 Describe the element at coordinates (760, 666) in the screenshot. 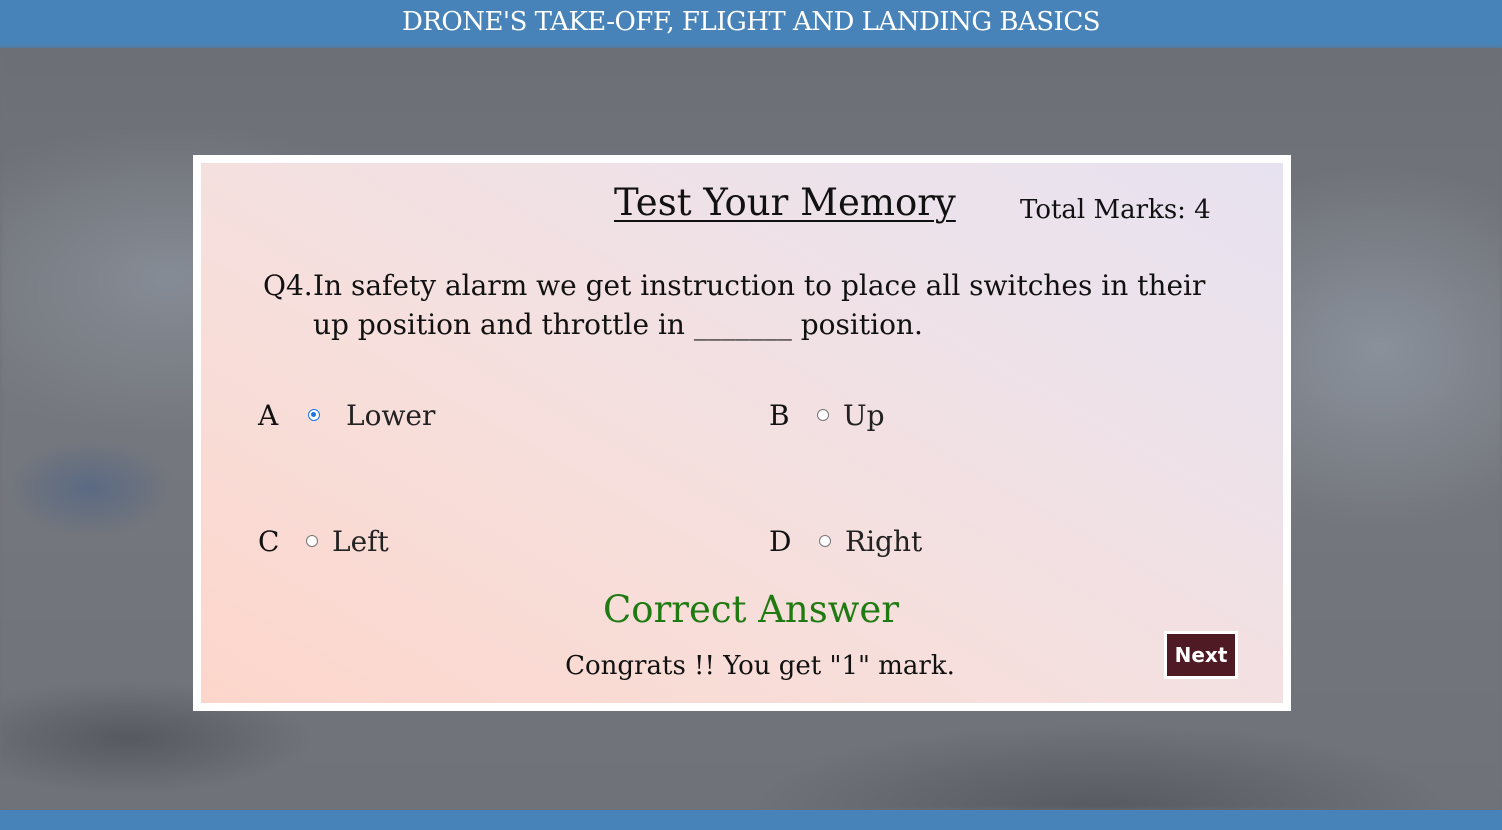

I see `result-message: Congrats !! You get "1" mark.` at that location.